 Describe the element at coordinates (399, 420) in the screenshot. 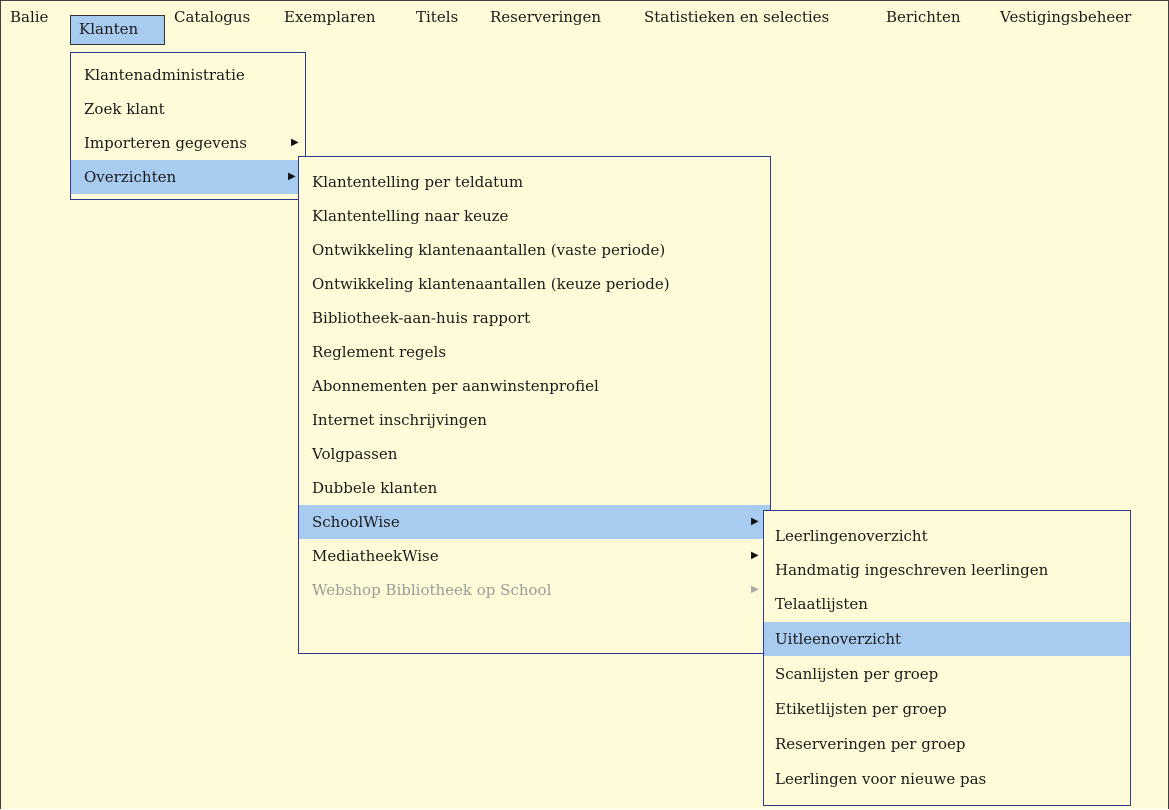

I see `menu-item-label: Internet inschrijvingen` at that location.